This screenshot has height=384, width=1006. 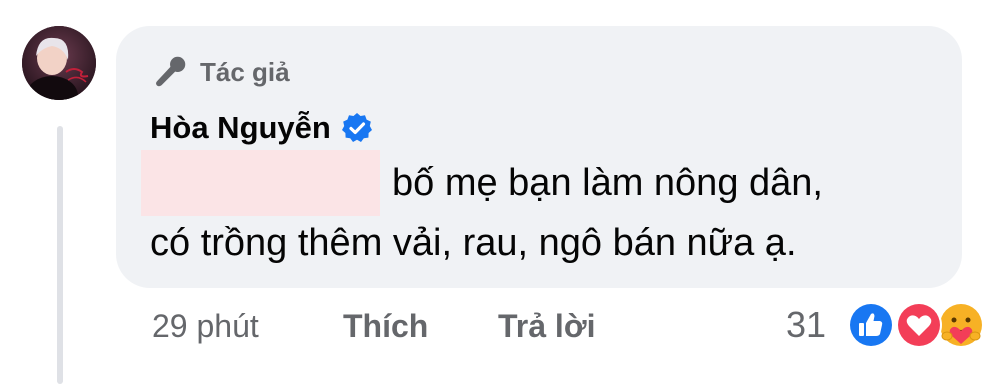 What do you see at coordinates (260, 183) in the screenshot?
I see `redacted-mention` at bounding box center [260, 183].